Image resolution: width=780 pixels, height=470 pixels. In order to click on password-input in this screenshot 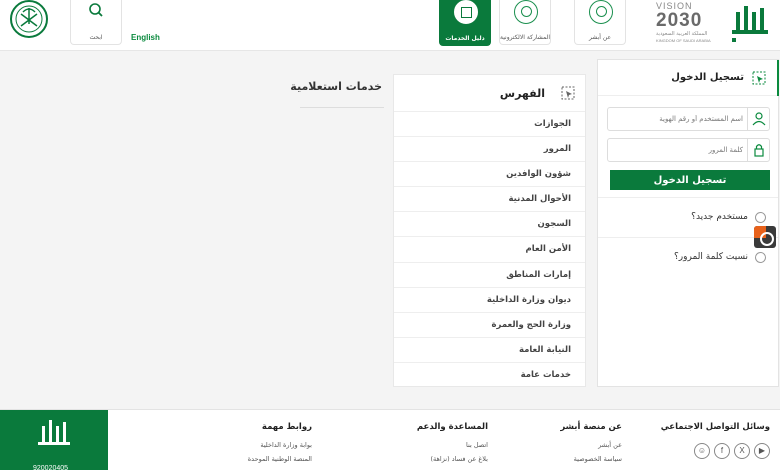, I will do `click(677, 150)`.